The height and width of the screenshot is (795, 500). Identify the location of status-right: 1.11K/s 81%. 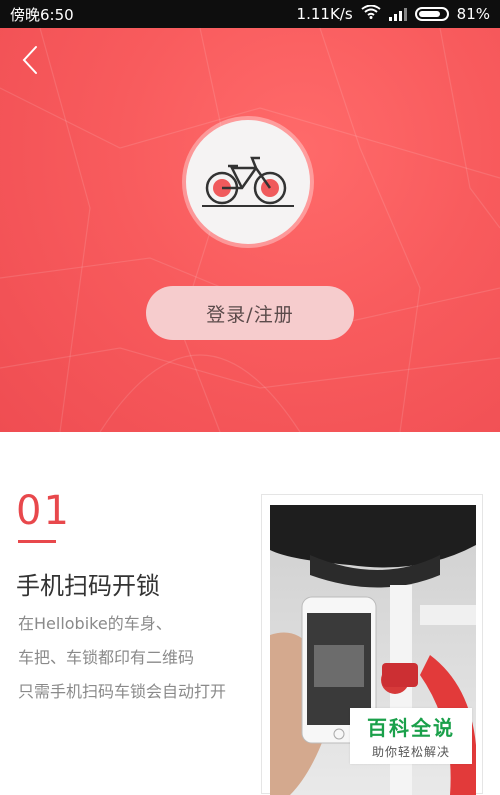
(393, 13).